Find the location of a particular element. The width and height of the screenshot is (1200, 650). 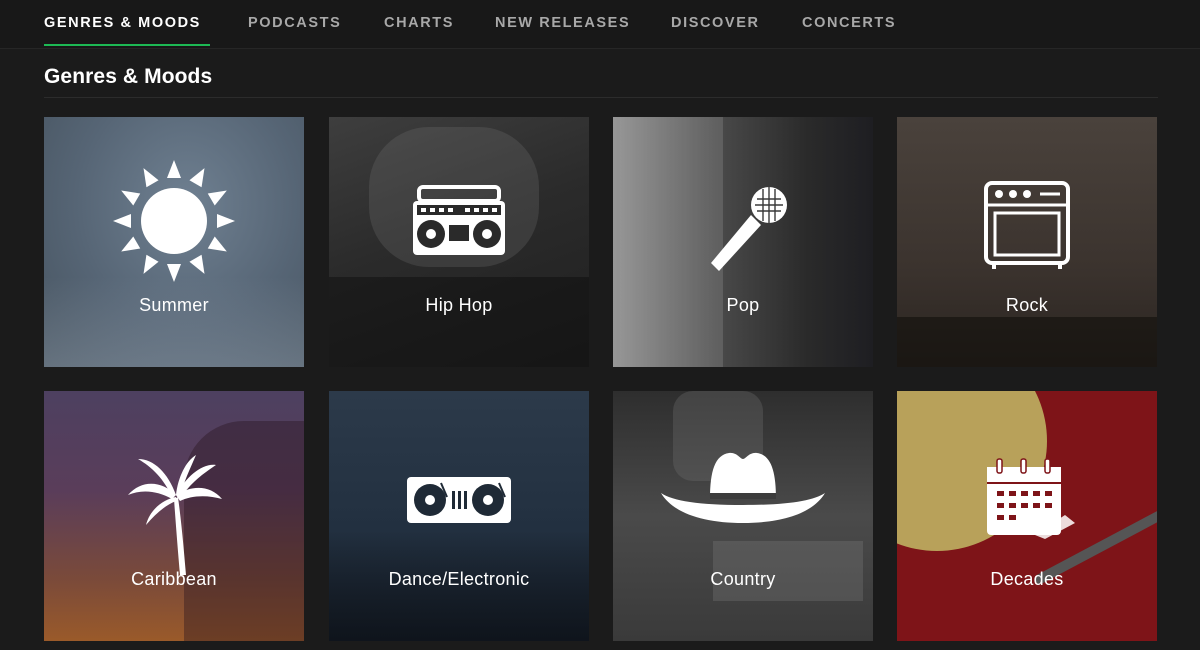

calendar-icon is located at coordinates (1031, 498).